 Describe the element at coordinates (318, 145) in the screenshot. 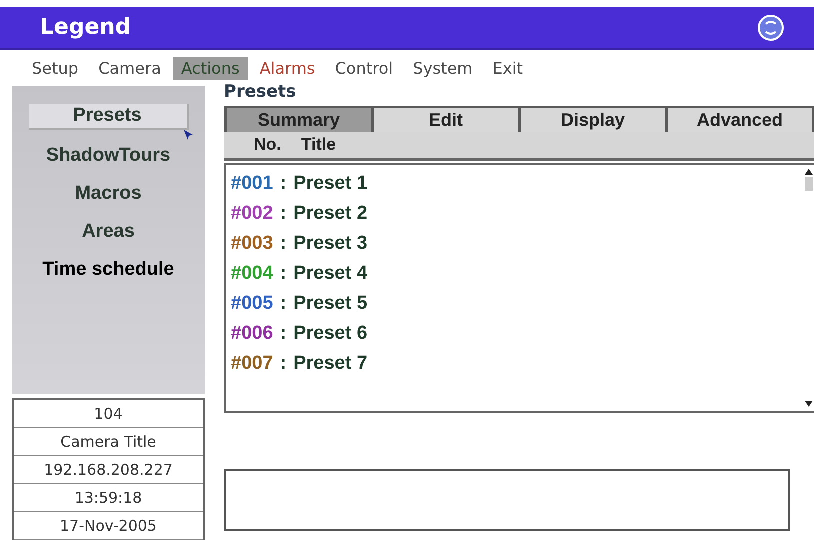

I see `column-header: Title` at that location.